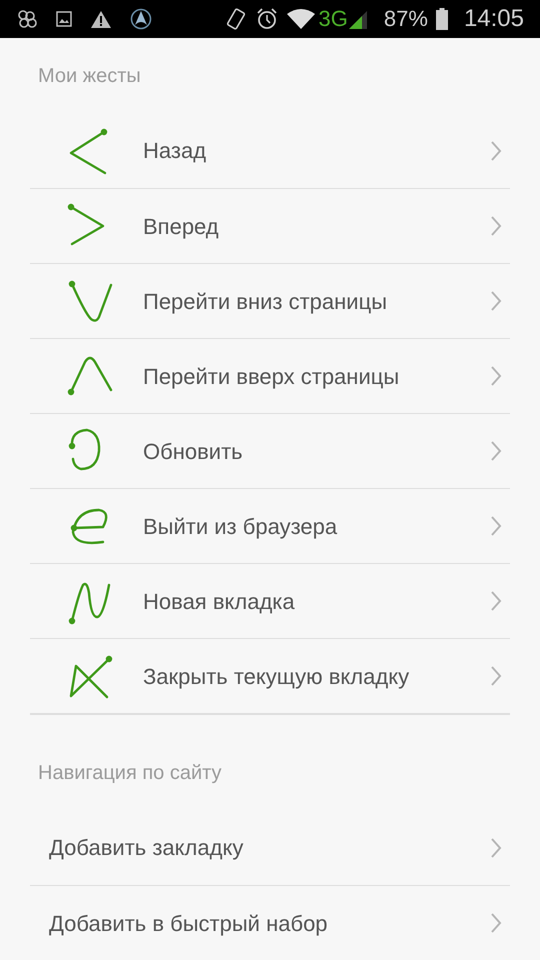  Describe the element at coordinates (333, 19) in the screenshot. I see `network-type: 3G` at that location.